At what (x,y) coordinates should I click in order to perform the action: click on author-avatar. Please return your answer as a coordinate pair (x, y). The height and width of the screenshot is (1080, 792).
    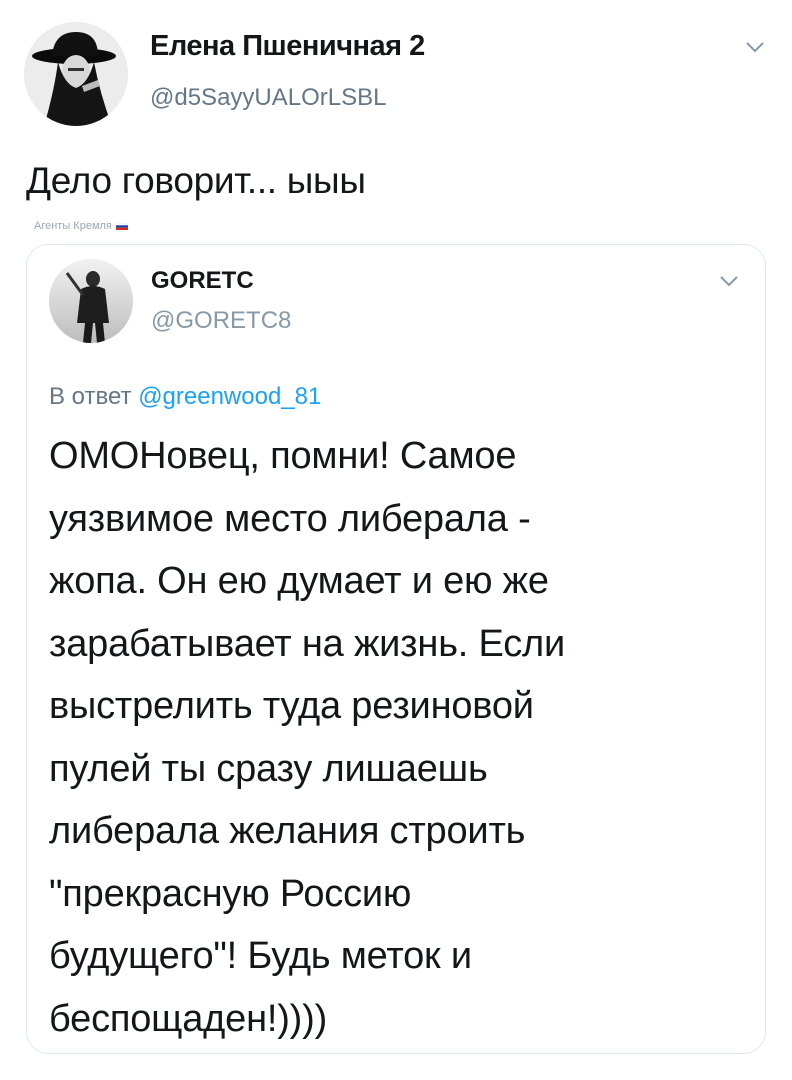
    Looking at the image, I should click on (76, 74).